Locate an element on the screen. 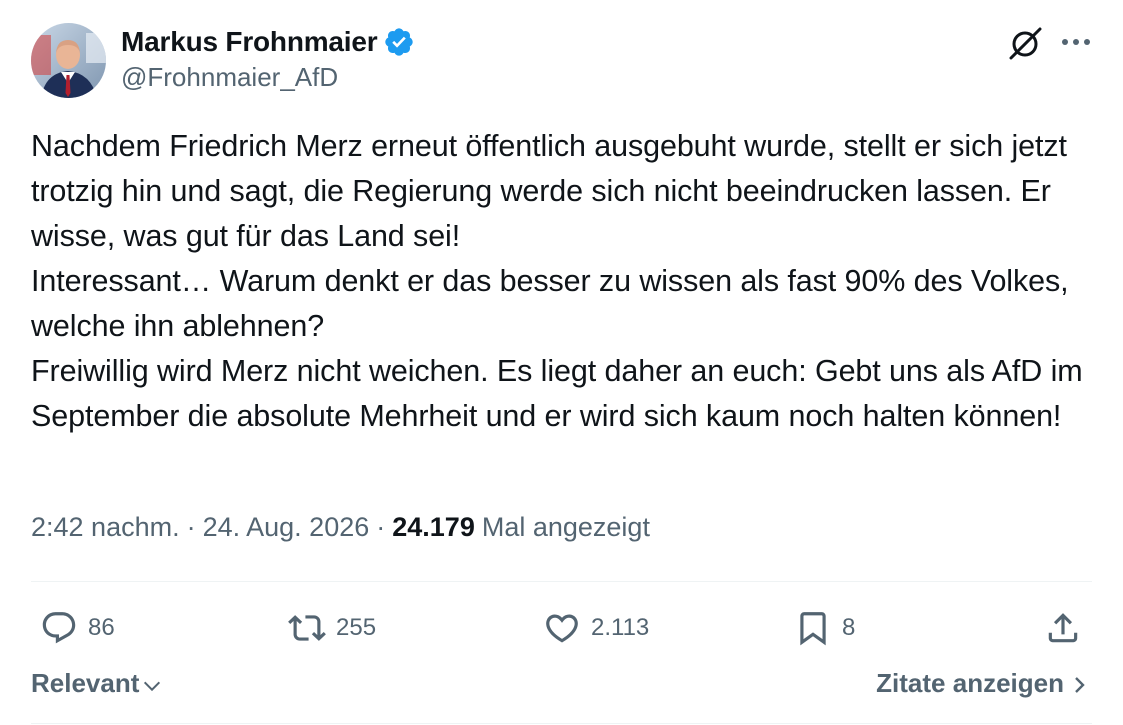 The width and height of the screenshot is (1123, 725). reply-button: 86 is located at coordinates (77, 628).